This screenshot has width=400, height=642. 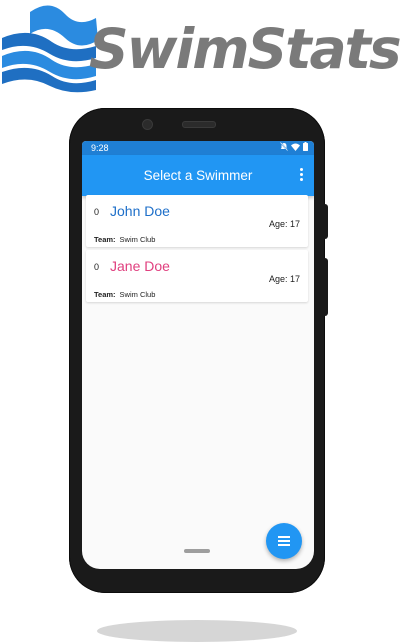 I want to click on swimmer-card-john: 0 John Doe Age: 17 Team: Swim Club, so click(x=197, y=221).